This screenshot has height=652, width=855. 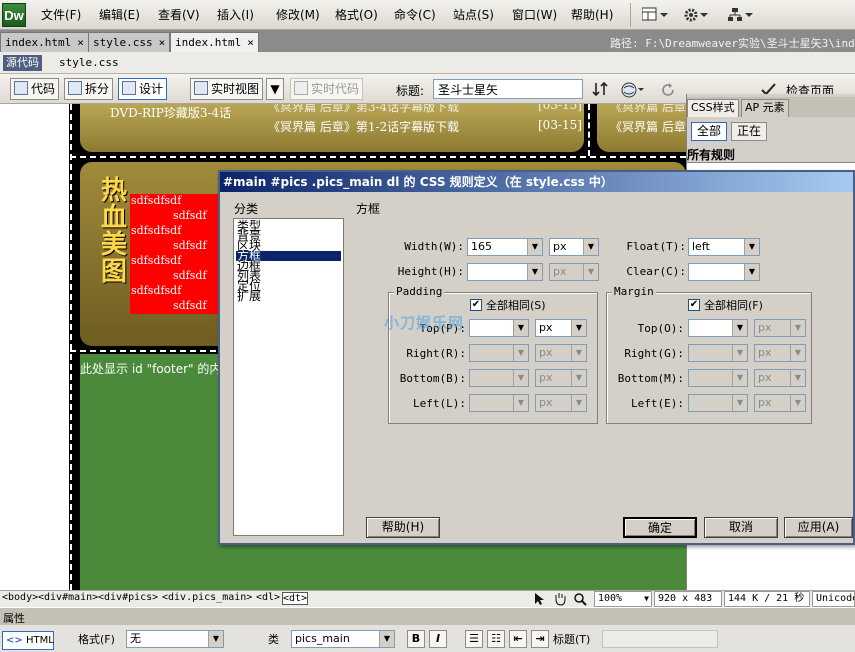 What do you see at coordinates (416, 639) in the screenshot?
I see `bold-button: B` at bounding box center [416, 639].